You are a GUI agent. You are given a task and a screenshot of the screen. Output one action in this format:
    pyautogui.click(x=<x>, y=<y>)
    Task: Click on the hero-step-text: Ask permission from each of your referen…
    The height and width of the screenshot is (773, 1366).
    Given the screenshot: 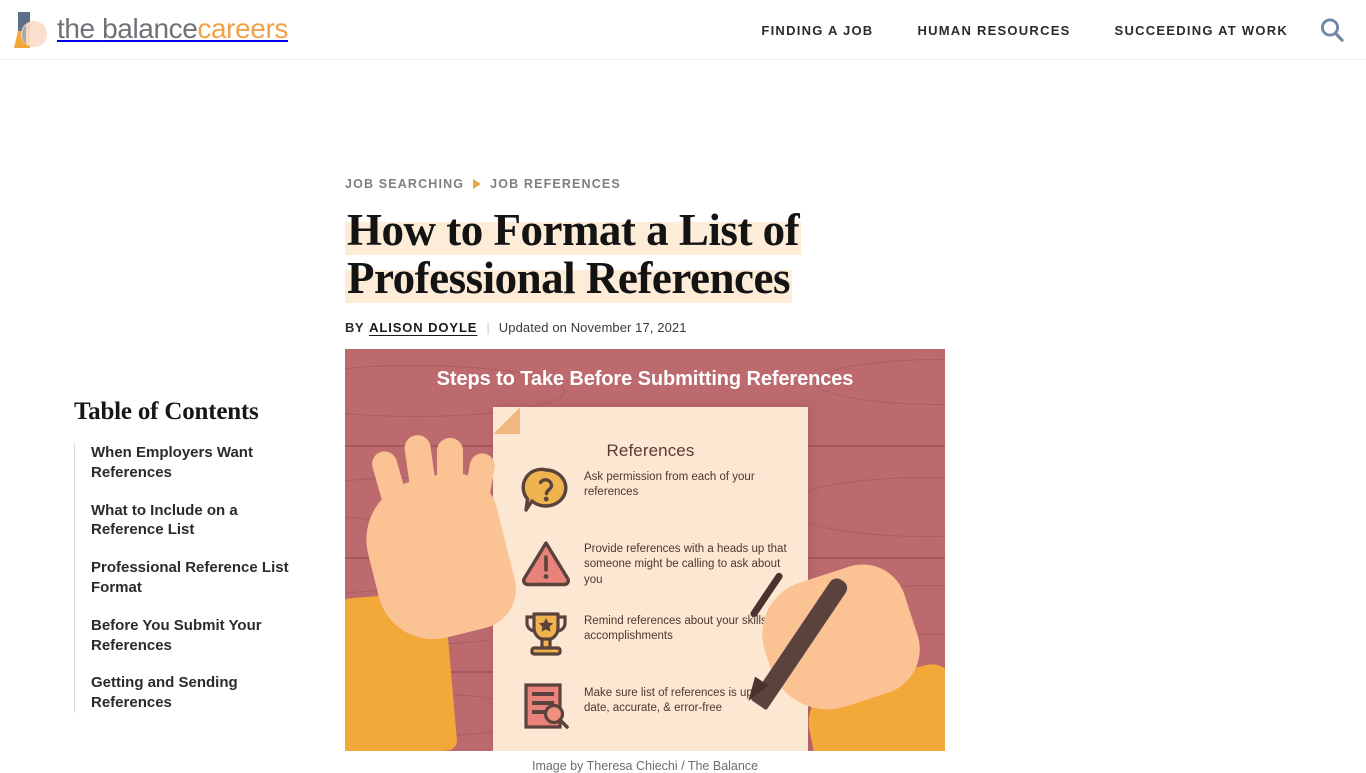 What is the action you would take?
    pyautogui.click(x=669, y=485)
    